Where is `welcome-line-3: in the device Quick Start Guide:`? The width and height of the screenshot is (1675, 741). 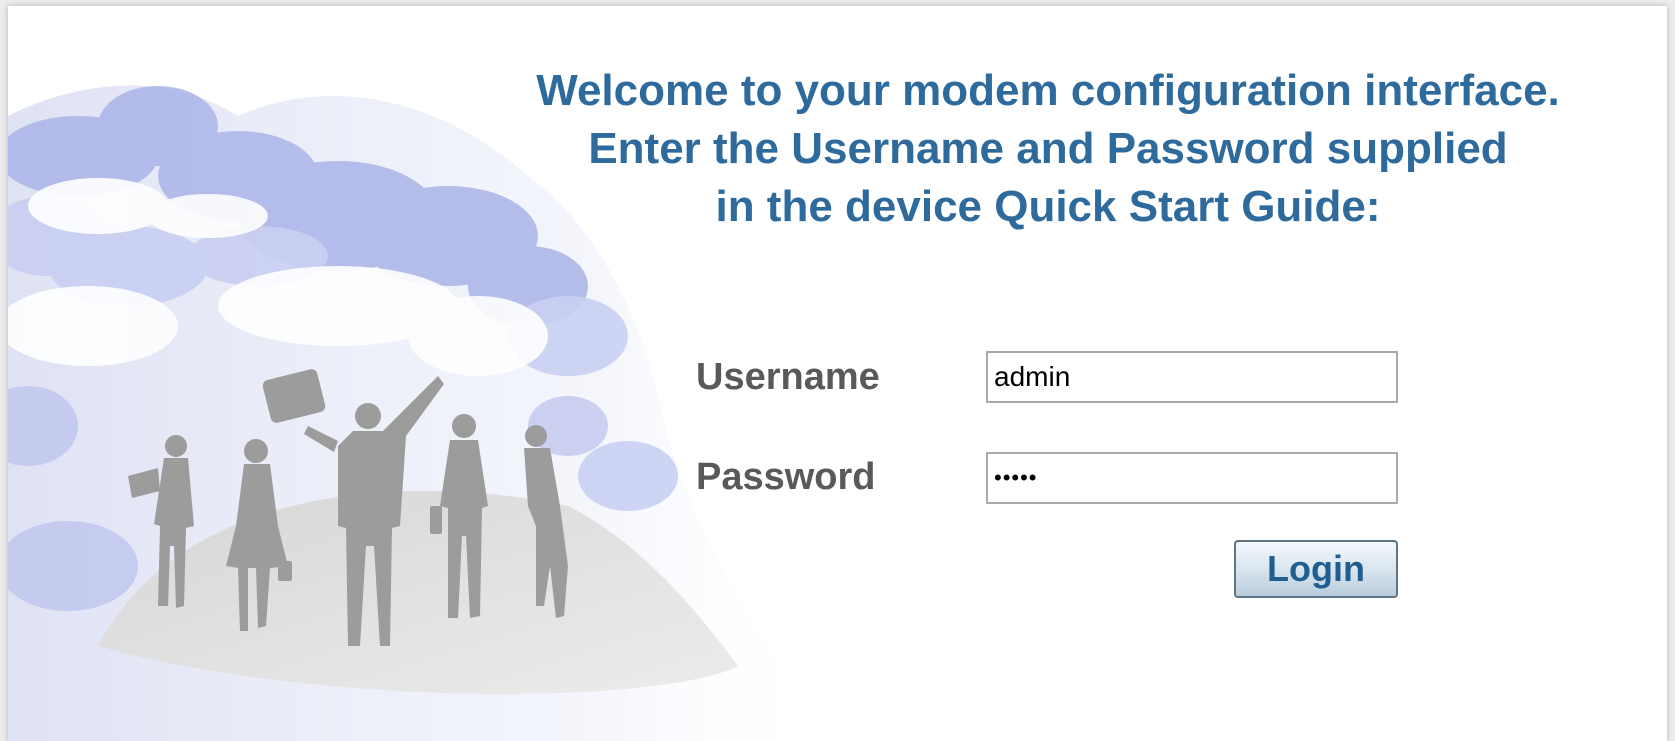 welcome-line-3: in the device Quick Start Guide: is located at coordinates (1048, 206).